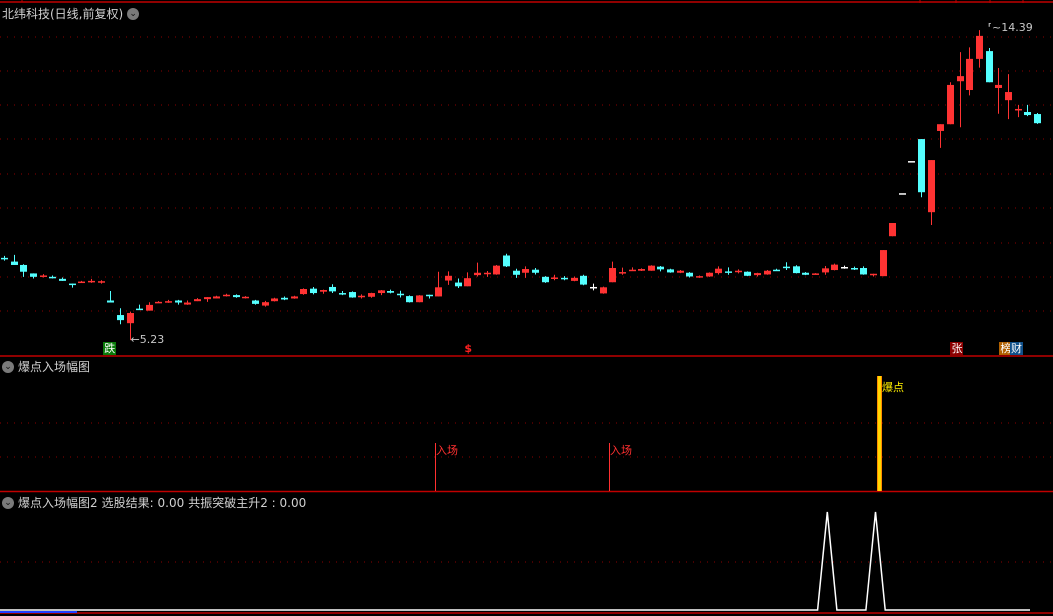 The image size is (1053, 616). Describe the element at coordinates (1017, 348) in the screenshot. I see `marker-cai: 财` at that location.